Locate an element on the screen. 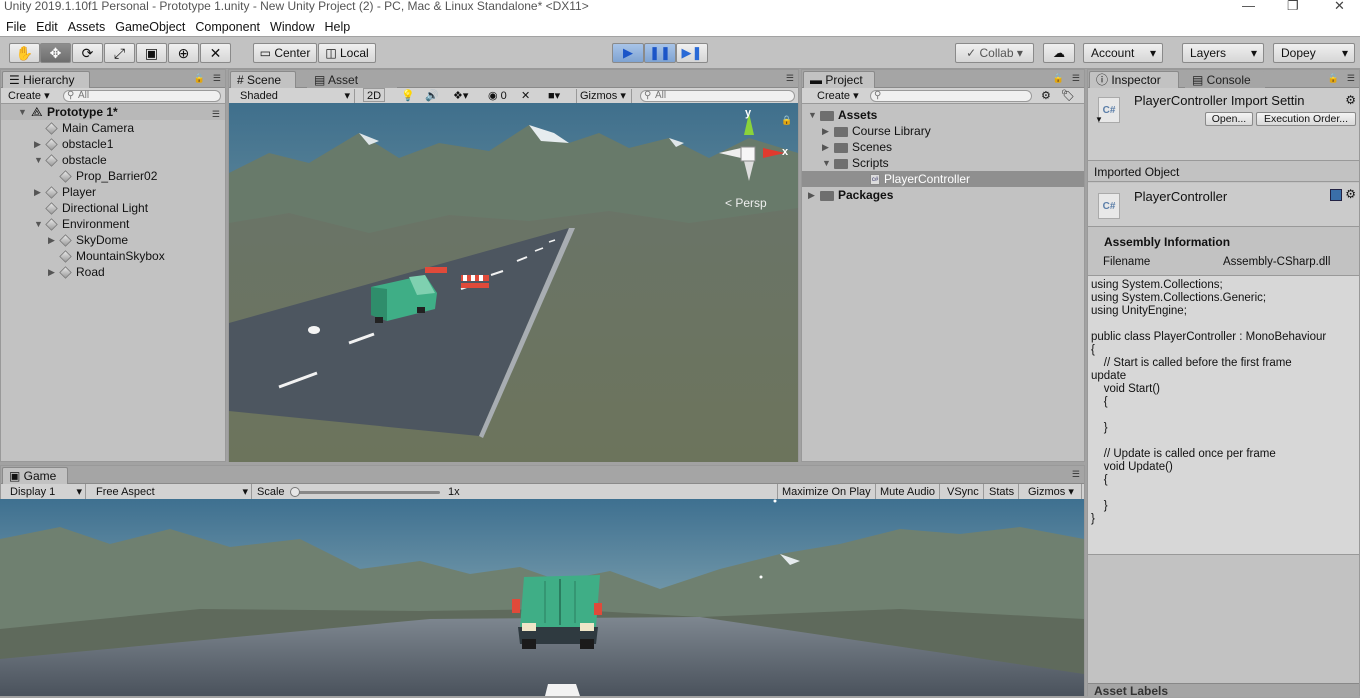 The height and width of the screenshot is (698, 1360). project-search-input: ⚲ is located at coordinates (951, 96).